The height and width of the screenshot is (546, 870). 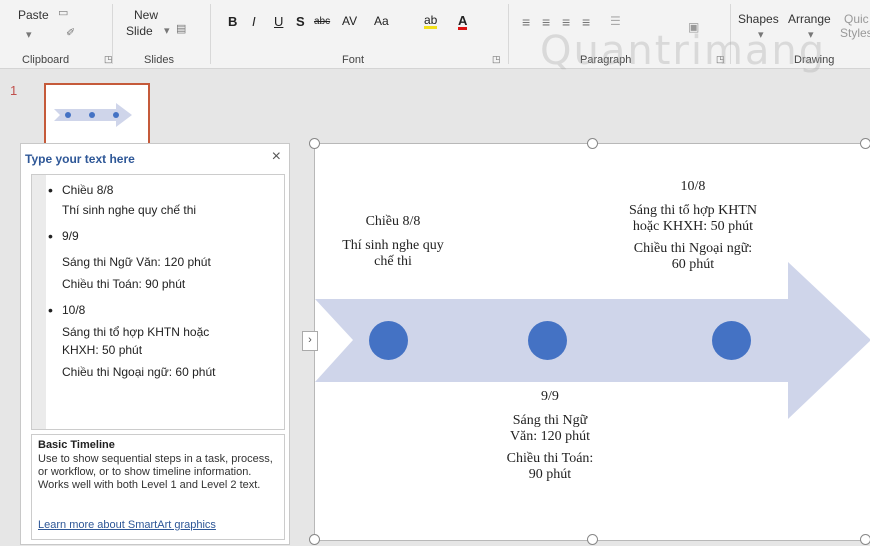 I want to click on char-spacing-button: AV, so click(x=349, y=21).